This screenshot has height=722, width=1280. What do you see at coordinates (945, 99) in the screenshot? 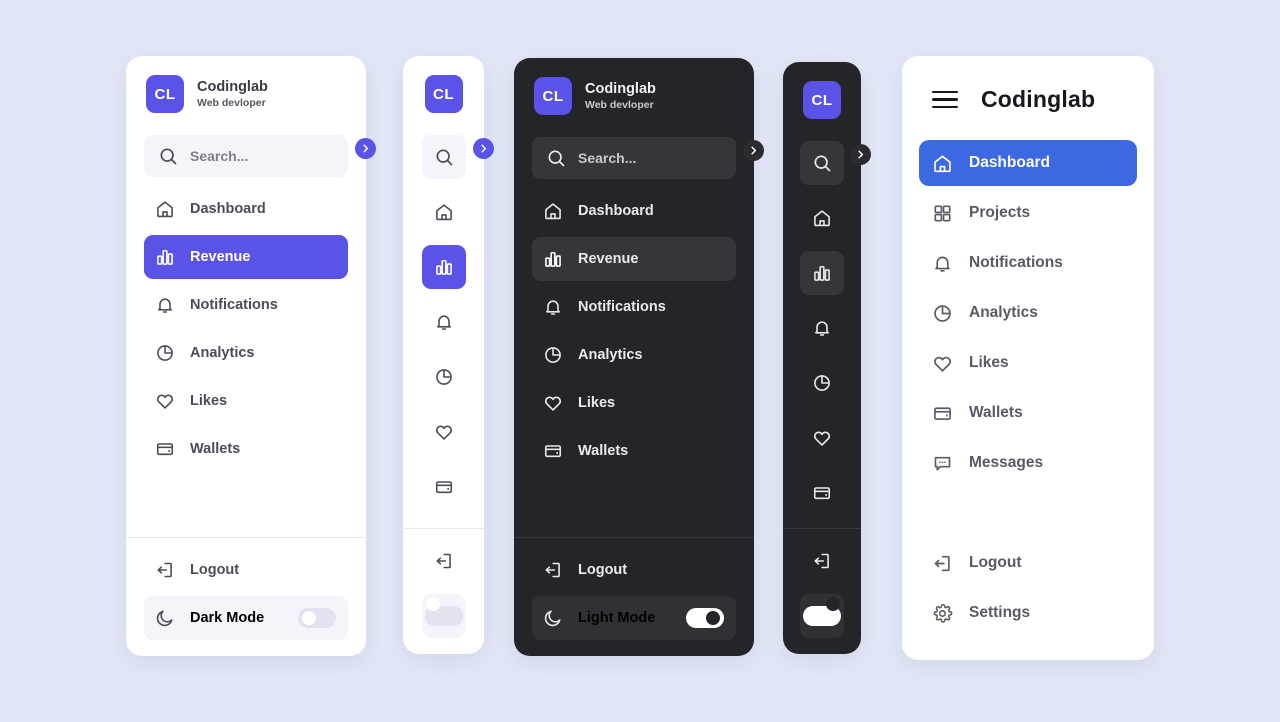
I see `hamburger-icon` at bounding box center [945, 99].